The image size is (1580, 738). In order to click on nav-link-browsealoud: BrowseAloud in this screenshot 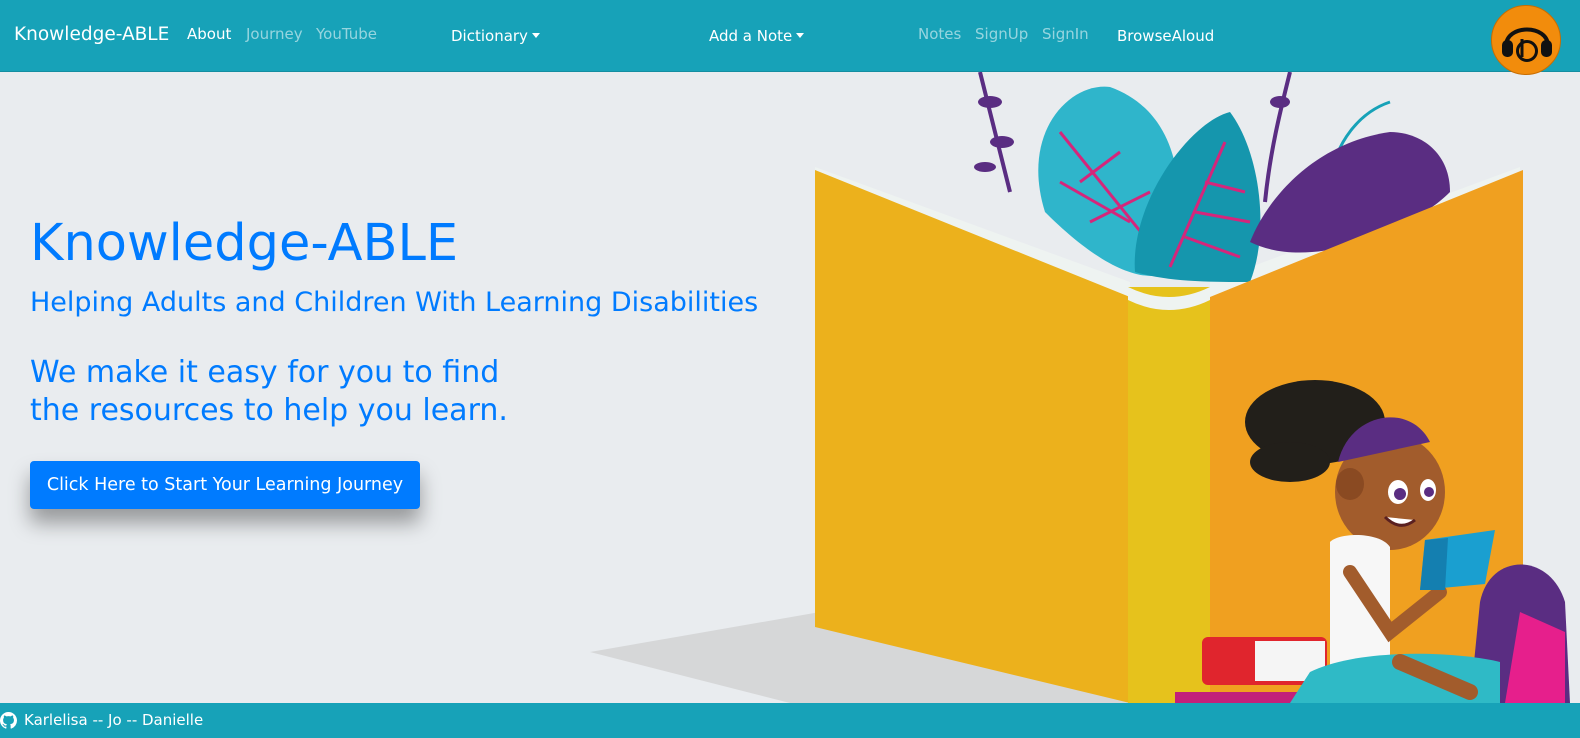, I will do `click(1165, 36)`.